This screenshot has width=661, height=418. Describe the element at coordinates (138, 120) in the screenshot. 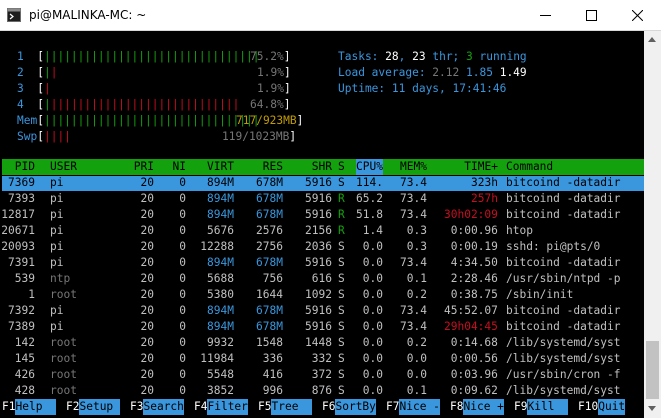

I see `mem-meter: Mem[||||||||||||||||||||||||||||||||` at that location.